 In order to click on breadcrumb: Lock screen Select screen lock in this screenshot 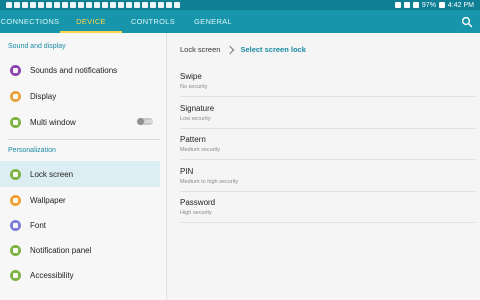, I will do `click(243, 49)`.